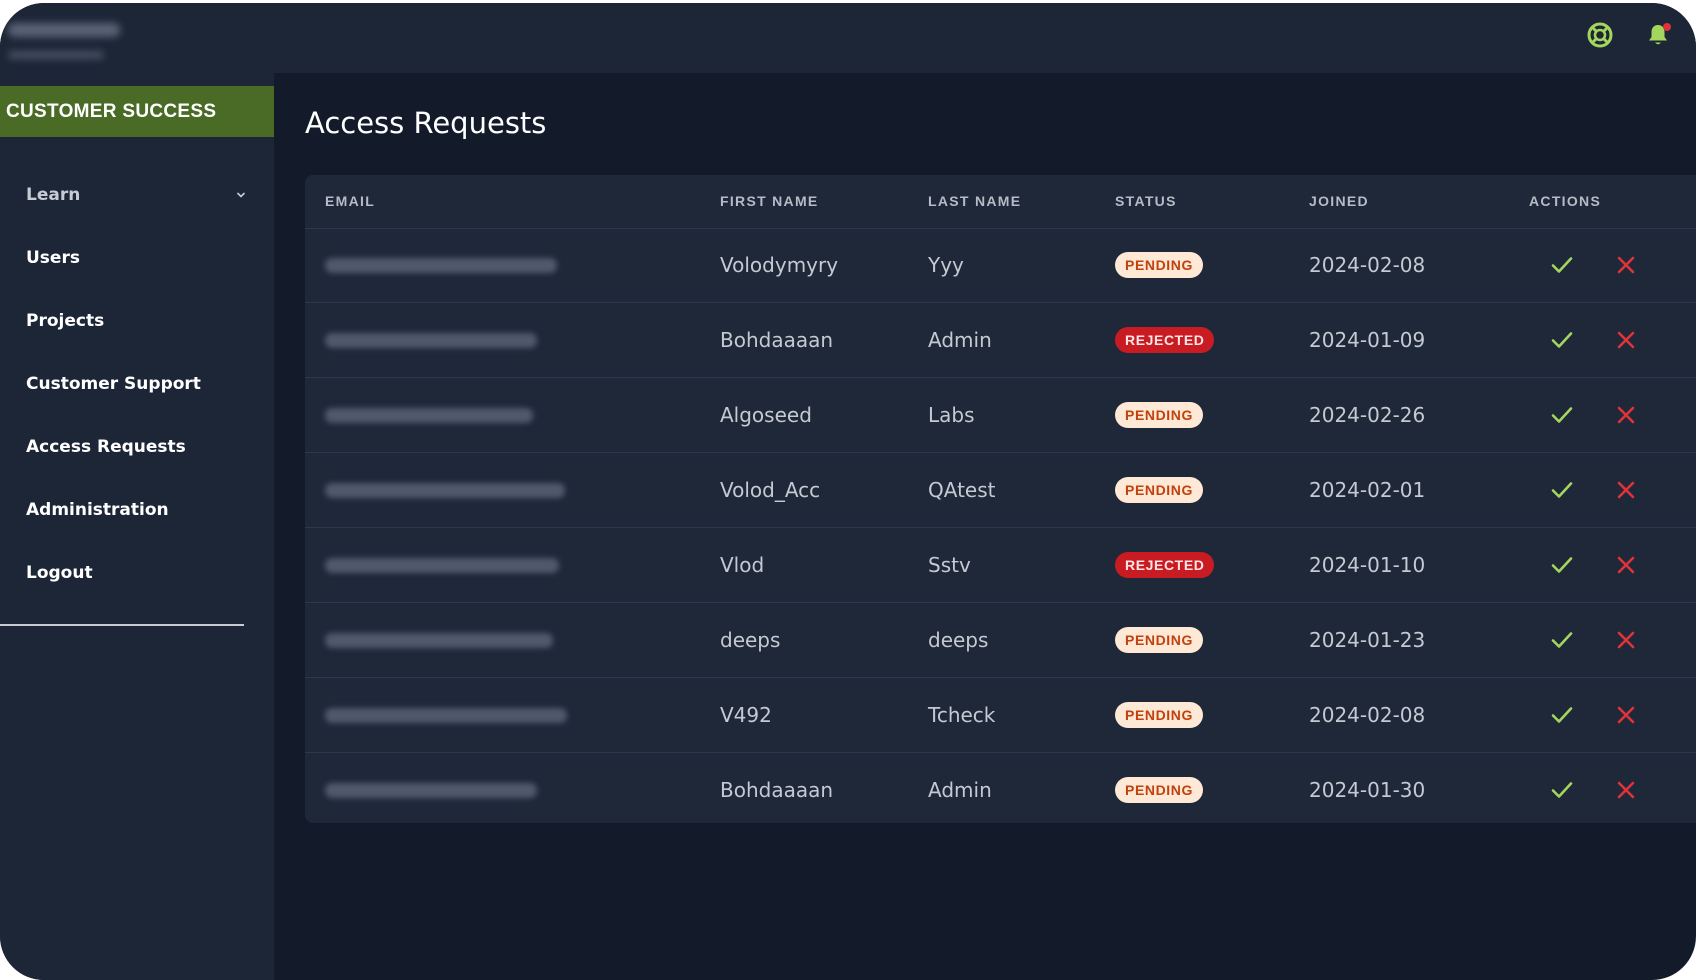 The width and height of the screenshot is (1696, 980). Describe the element at coordinates (136, 321) in the screenshot. I see `sidebar-item-projects: Projects` at that location.